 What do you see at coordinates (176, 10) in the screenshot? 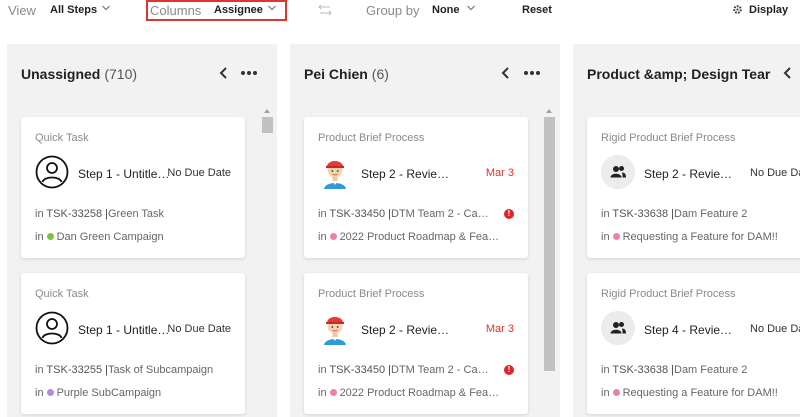
I see `columns-label: Columns` at bounding box center [176, 10].